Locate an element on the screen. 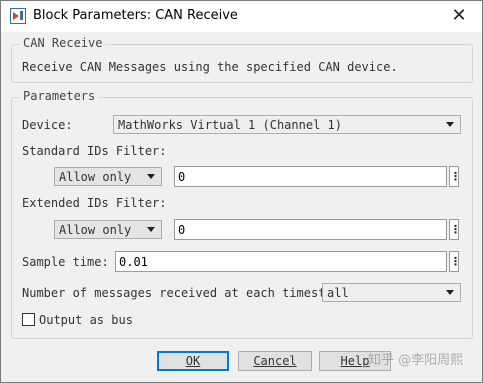 This screenshot has width=483, height=383. sample-time-input-value: 0.01 is located at coordinates (133, 262).